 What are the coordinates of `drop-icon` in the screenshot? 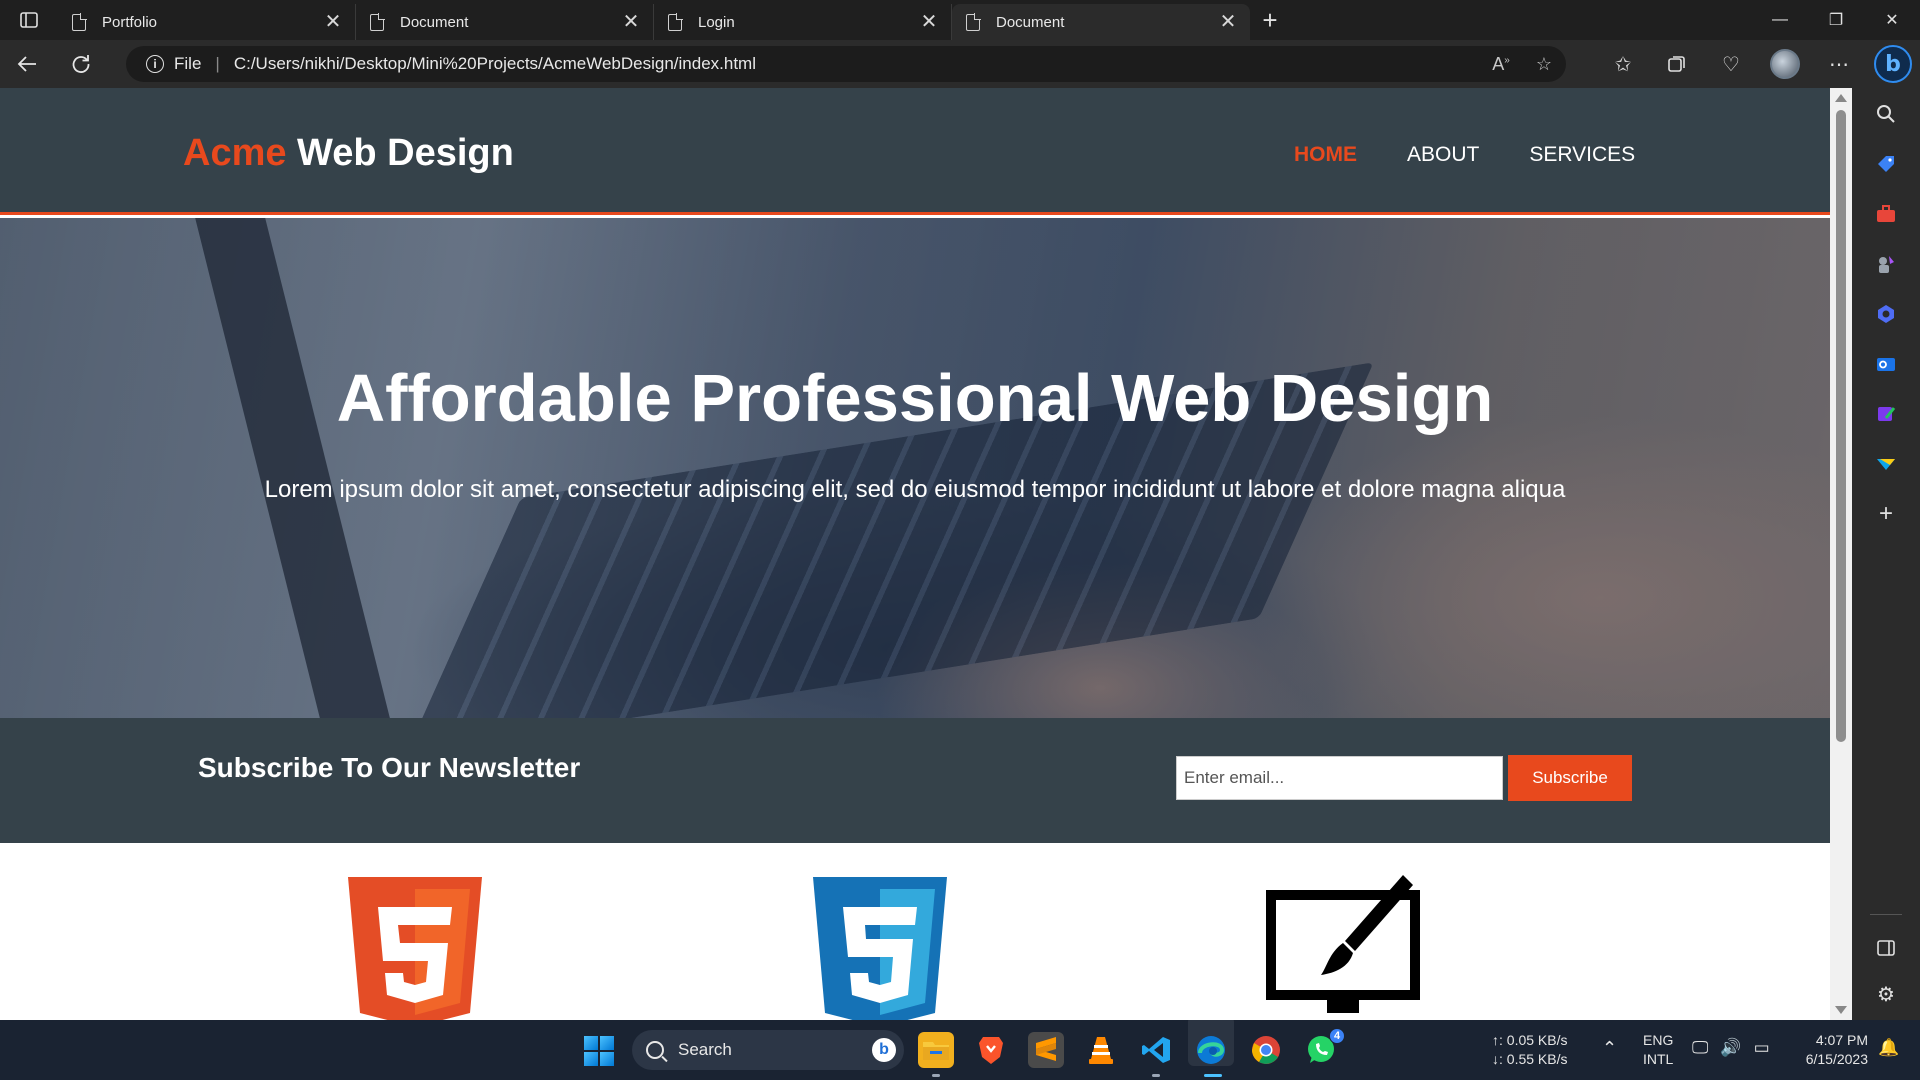 It's located at (1886, 464).